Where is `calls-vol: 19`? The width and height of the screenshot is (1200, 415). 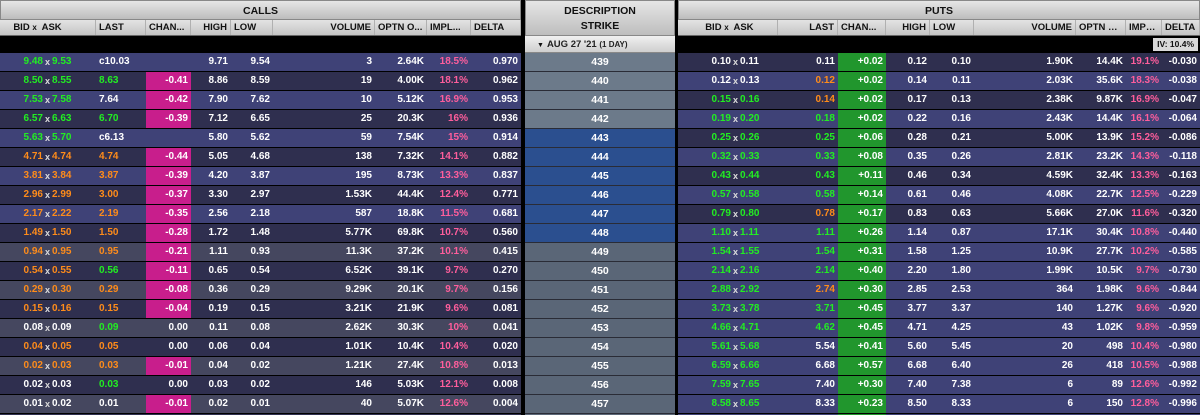
calls-vol: 19 is located at coordinates (324, 81).